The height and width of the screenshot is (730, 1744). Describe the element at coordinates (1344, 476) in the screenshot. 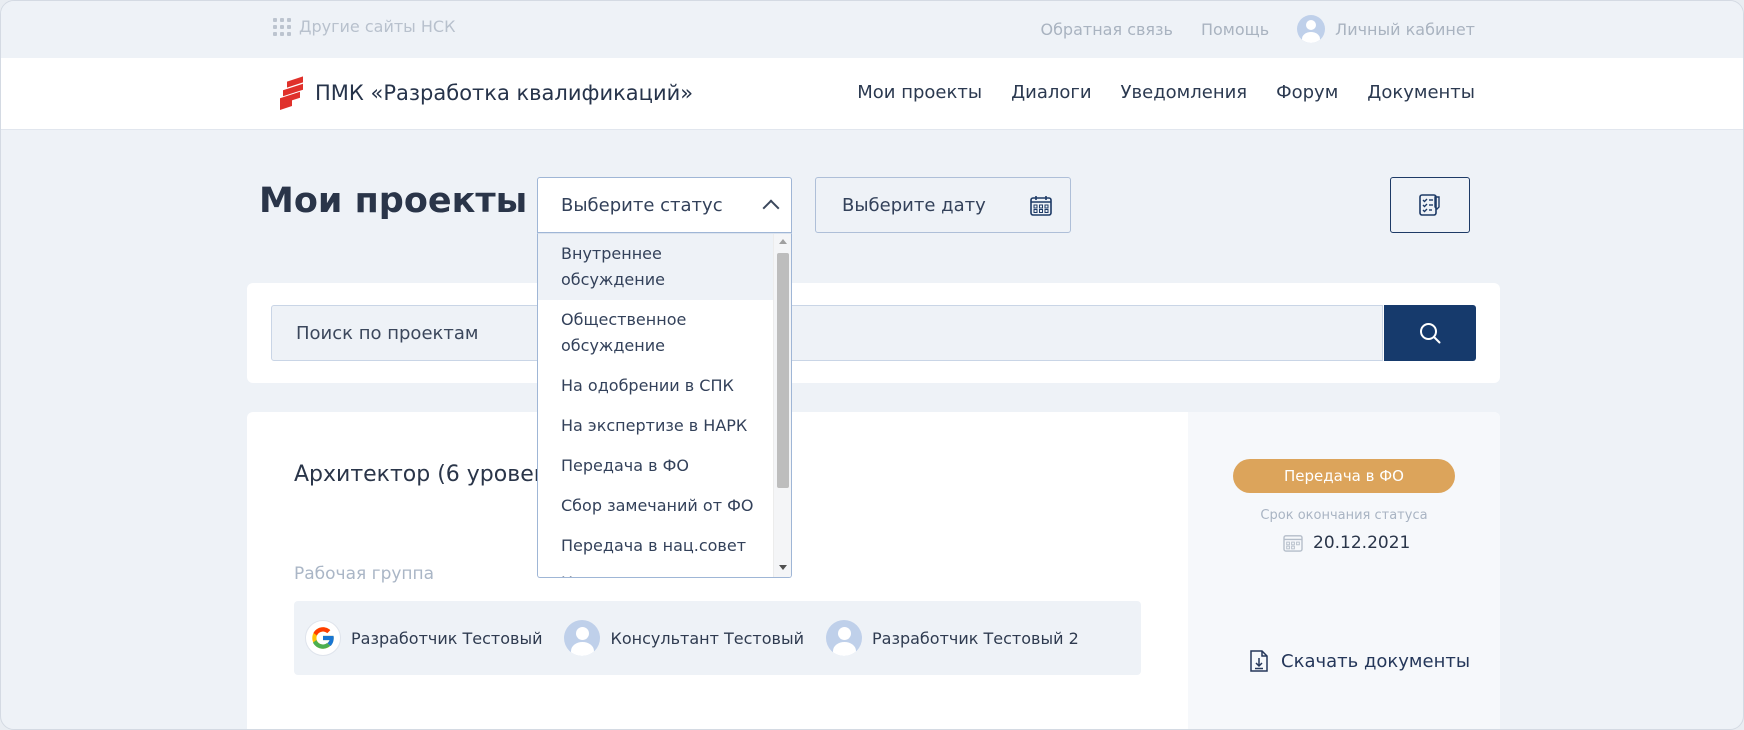

I see `status-badge: Передача в ФО` at that location.